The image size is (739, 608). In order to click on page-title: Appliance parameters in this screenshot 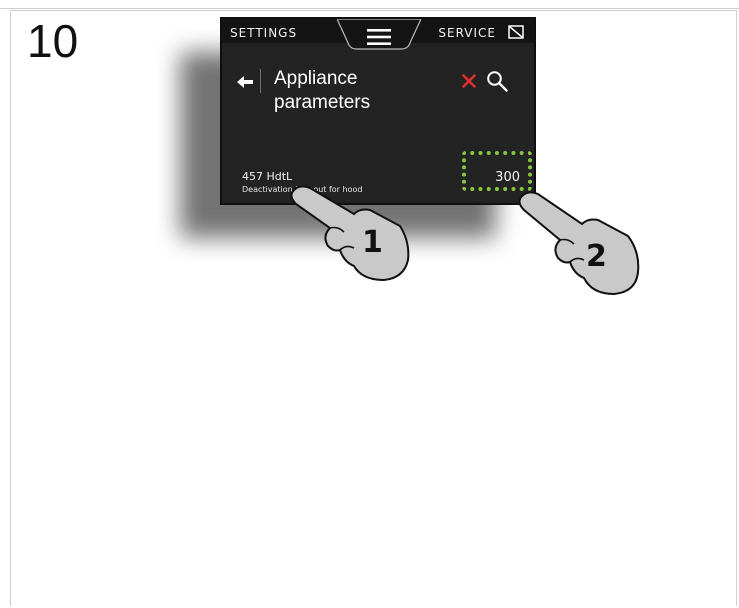, I will do `click(322, 90)`.